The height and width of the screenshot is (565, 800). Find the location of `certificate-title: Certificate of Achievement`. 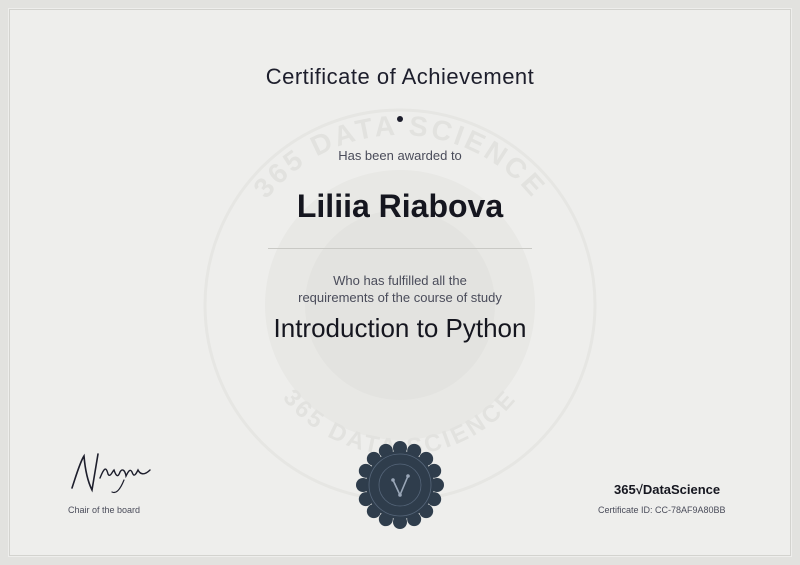

certificate-title: Certificate of Achievement is located at coordinates (400, 76).